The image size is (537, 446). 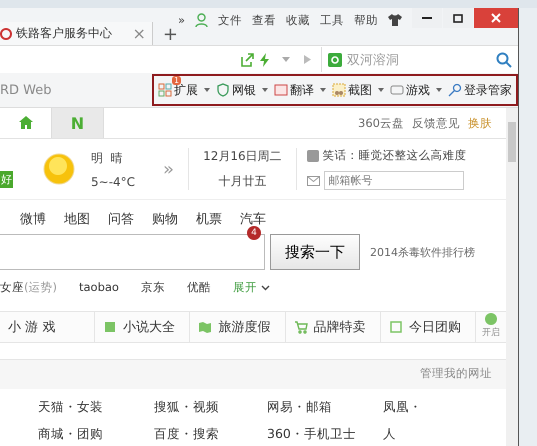 What do you see at coordinates (325, 407) in the screenshot?
I see `site-link: 网易・邮箱` at bounding box center [325, 407].